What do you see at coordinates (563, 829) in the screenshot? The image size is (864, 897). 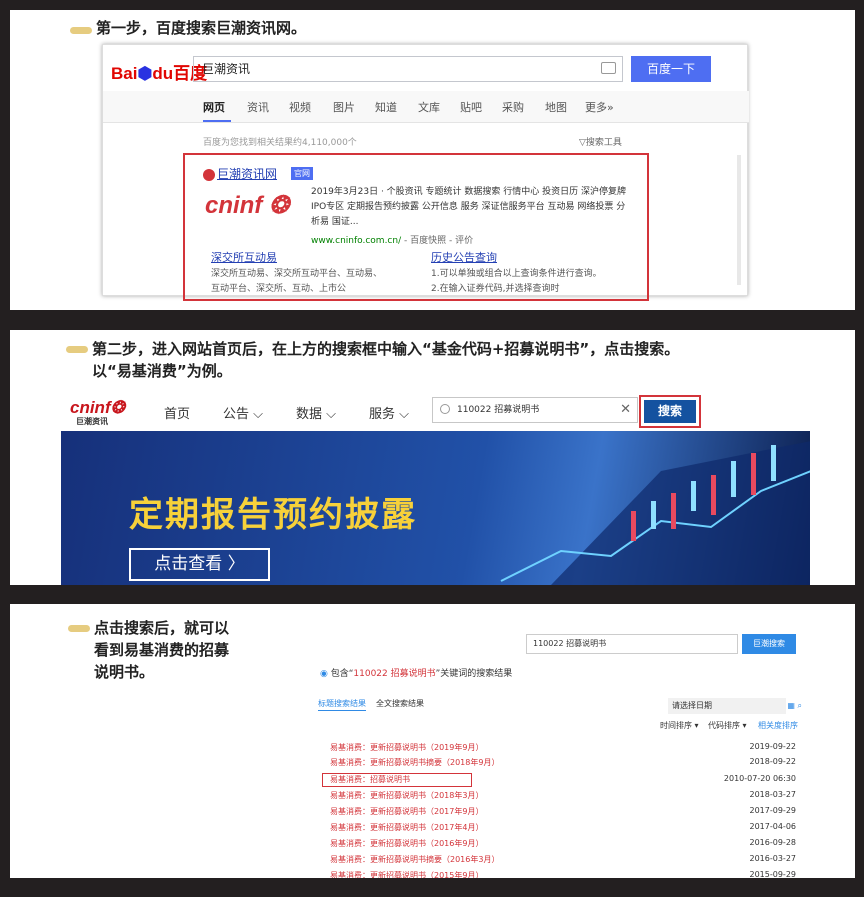 I see `table-row: 易基消费：更新招募说明书（2017年4月） 2017-04-06` at bounding box center [563, 829].